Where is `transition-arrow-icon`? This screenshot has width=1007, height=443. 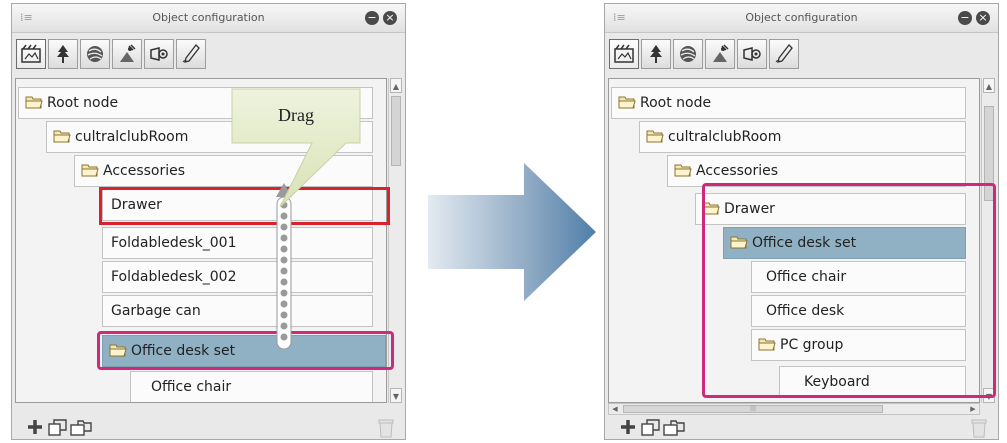
transition-arrow-icon is located at coordinates (512, 232).